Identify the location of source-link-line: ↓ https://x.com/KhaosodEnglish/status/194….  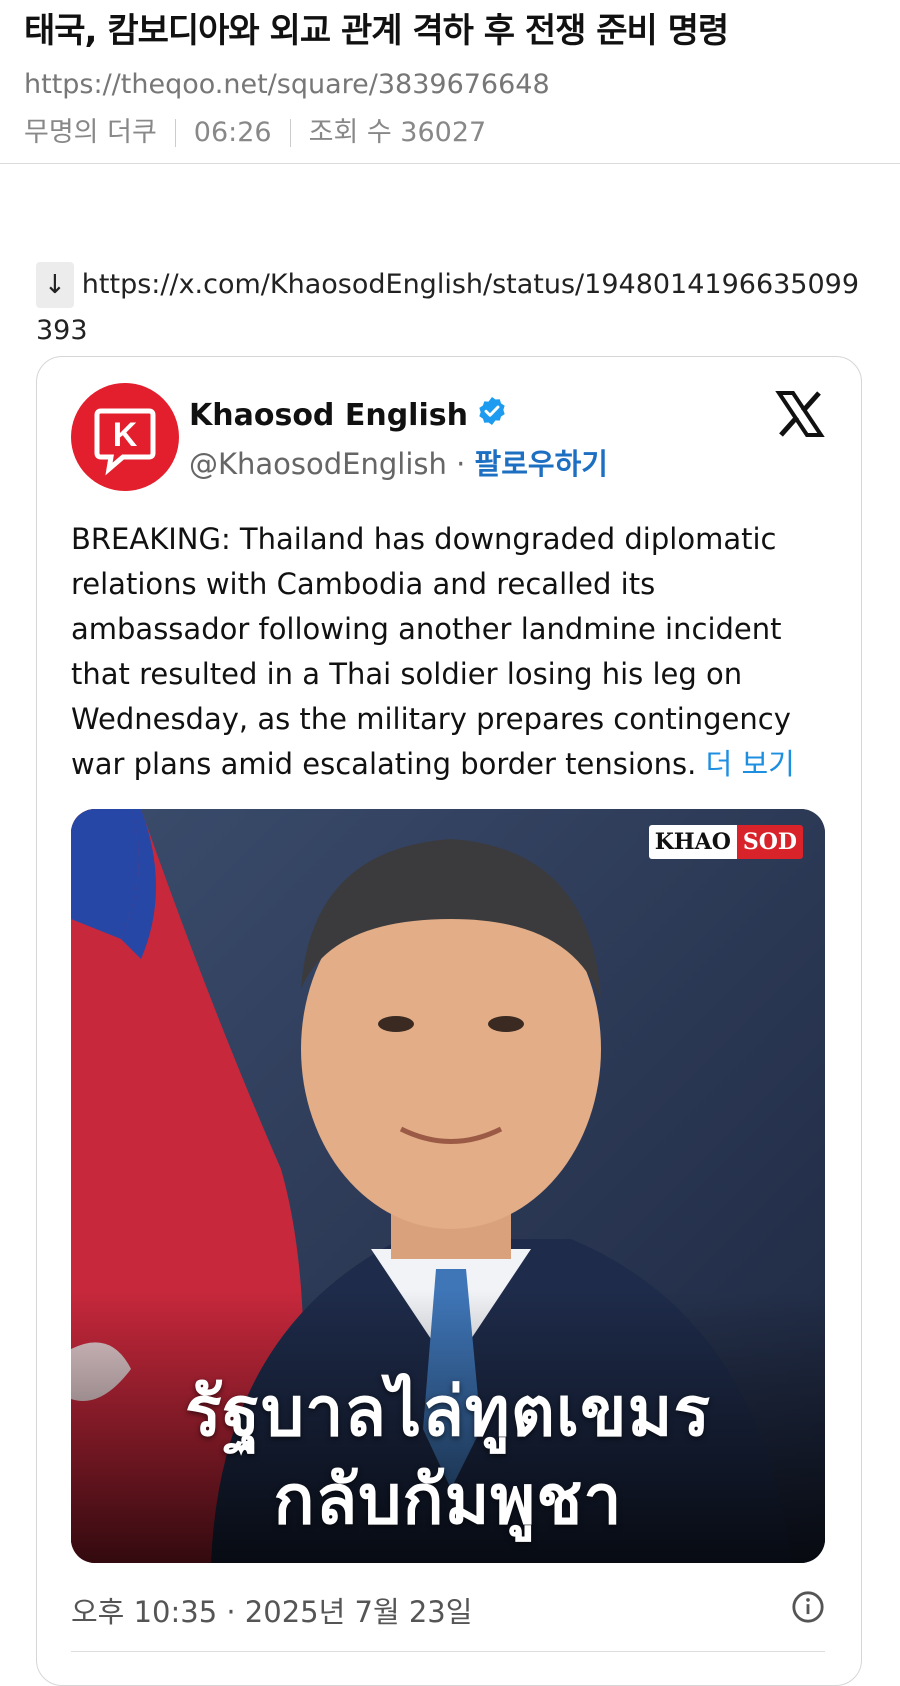
(451, 308).